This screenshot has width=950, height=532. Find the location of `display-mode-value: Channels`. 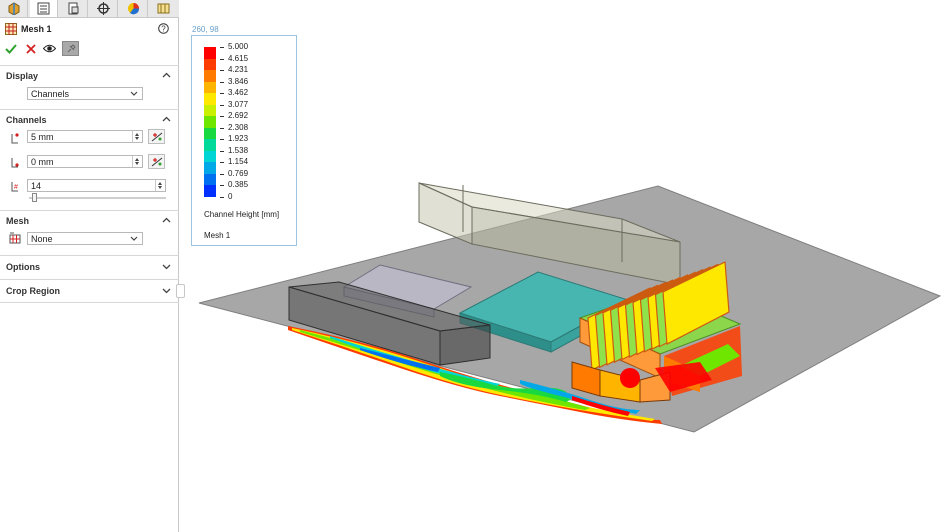

display-mode-value: Channels is located at coordinates (50, 94).